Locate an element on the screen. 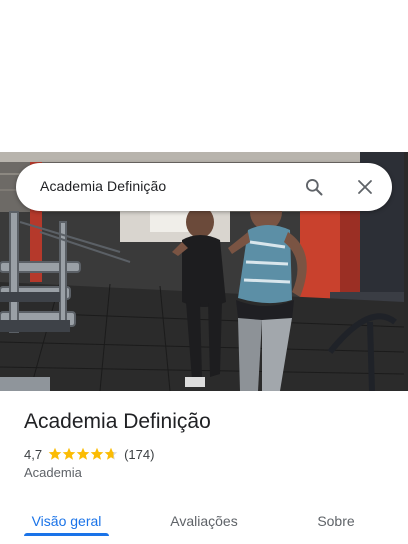 This screenshot has width=408, height=544. active-tab-indicator is located at coordinates (66, 534).